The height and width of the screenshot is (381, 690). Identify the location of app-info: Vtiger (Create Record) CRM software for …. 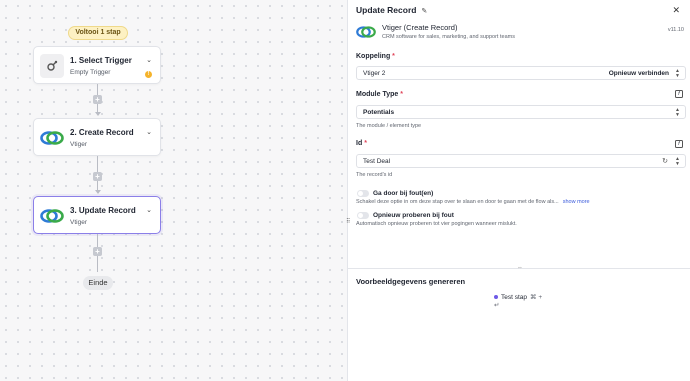
(520, 32).